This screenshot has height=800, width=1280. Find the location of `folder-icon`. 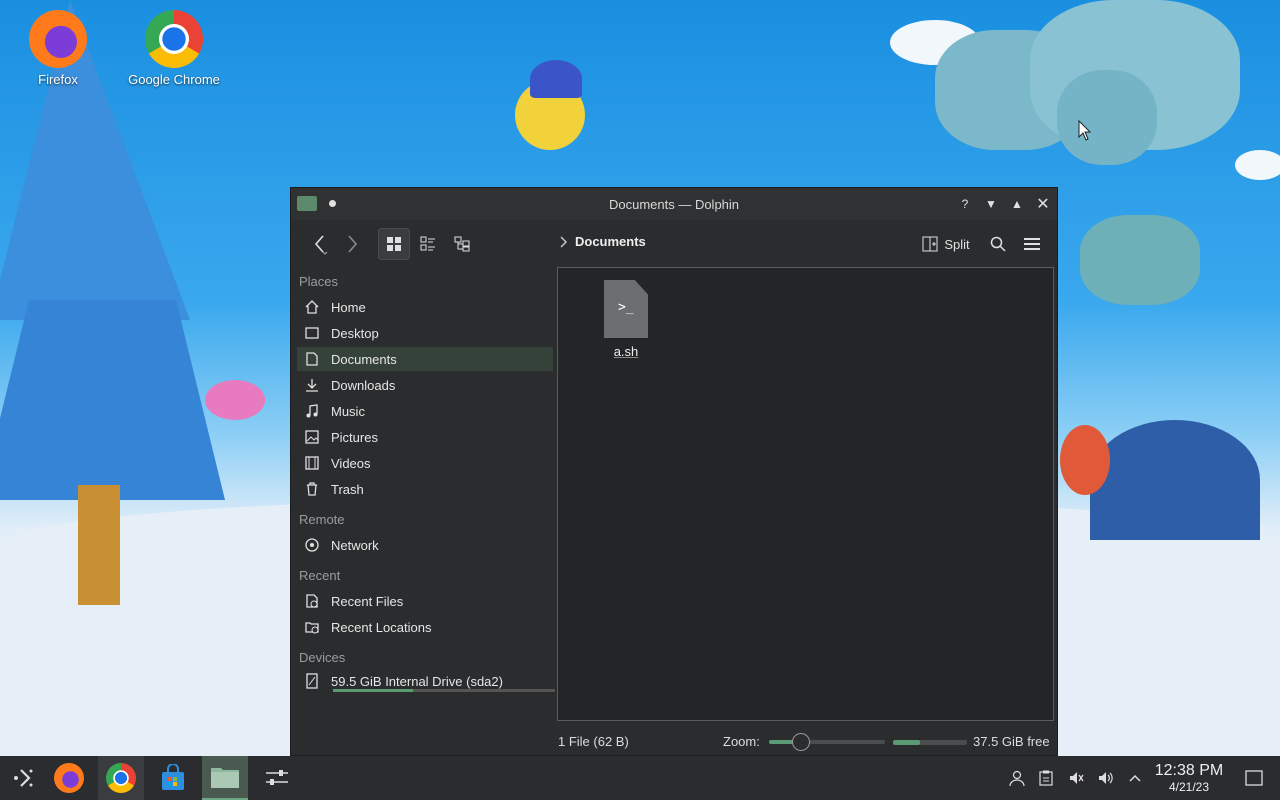

folder-icon is located at coordinates (225, 778).